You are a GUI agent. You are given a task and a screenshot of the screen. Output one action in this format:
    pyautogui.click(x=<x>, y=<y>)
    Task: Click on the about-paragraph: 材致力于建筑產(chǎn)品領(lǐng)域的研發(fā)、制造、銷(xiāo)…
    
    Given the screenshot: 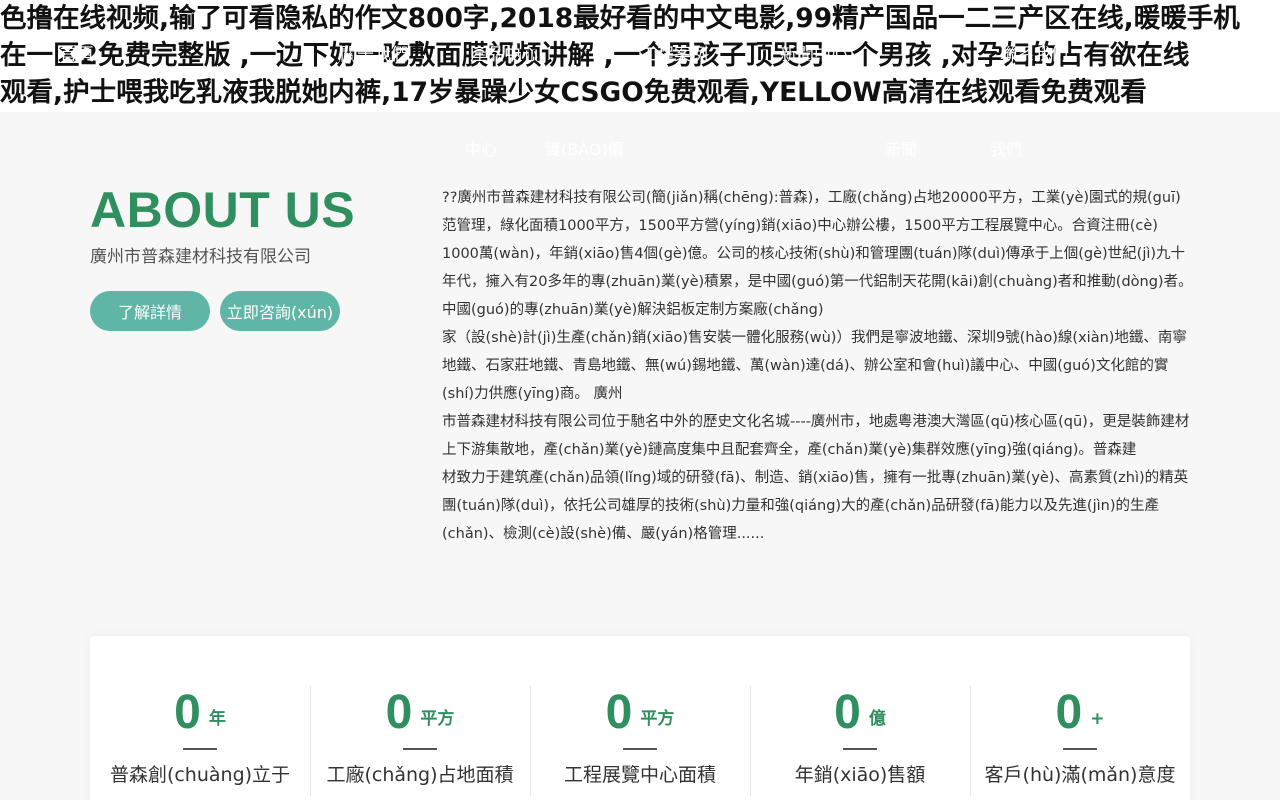 What is the action you would take?
    pyautogui.click(x=815, y=506)
    